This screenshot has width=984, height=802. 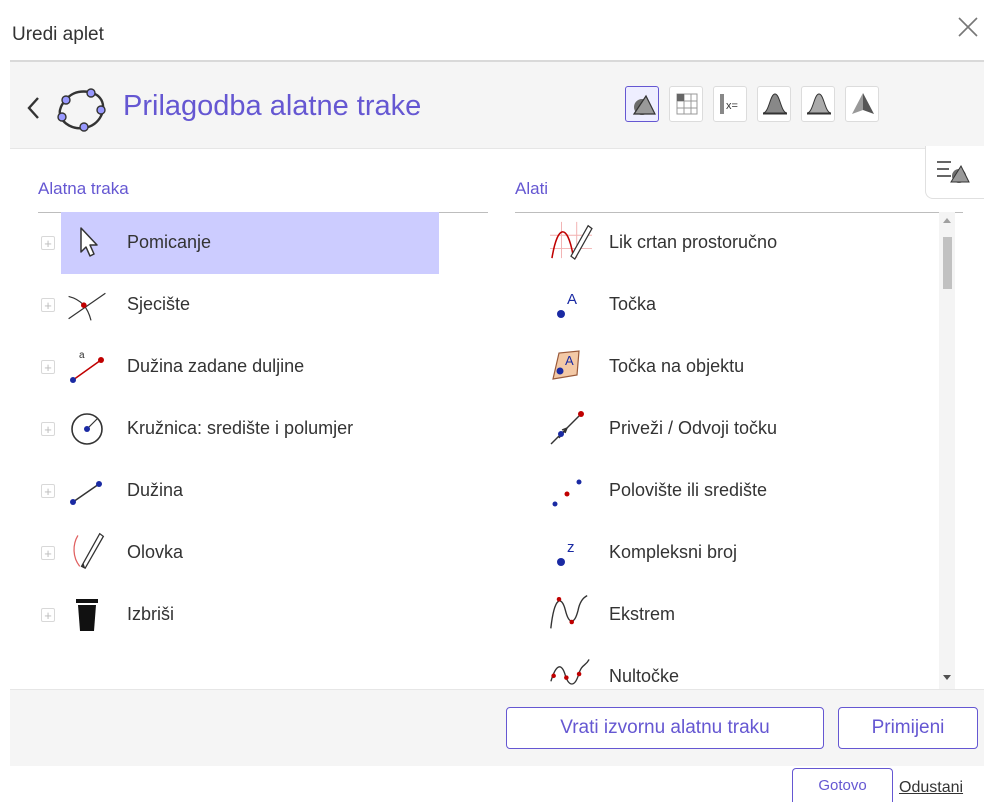 I want to click on roots-icon, so click(x=570, y=672).